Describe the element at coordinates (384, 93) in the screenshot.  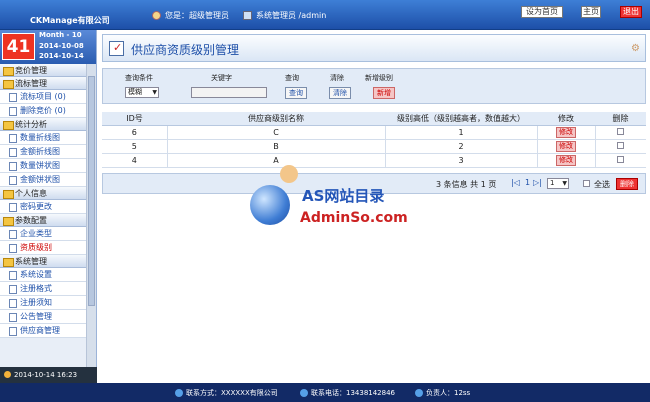
I see `add-button: 新增` at that location.